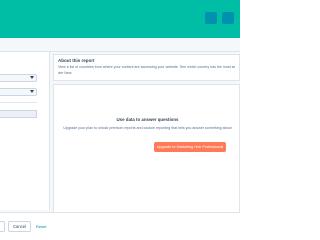 The width and height of the screenshot is (320, 240). What do you see at coordinates (18, 114) in the screenshot?
I see `filter-field` at bounding box center [18, 114].